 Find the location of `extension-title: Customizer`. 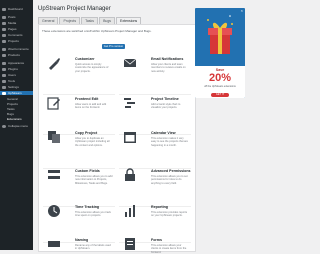

extension-title: Customizer is located at coordinates (85, 59).